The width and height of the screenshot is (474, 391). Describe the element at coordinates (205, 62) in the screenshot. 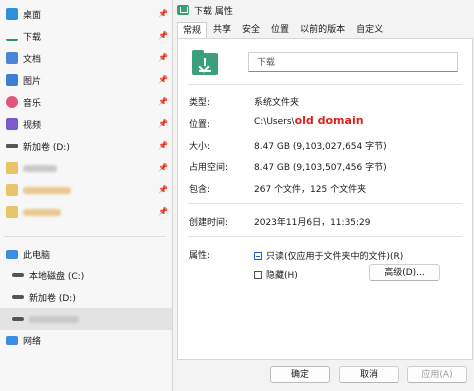

I see `download-folder-icon` at that location.